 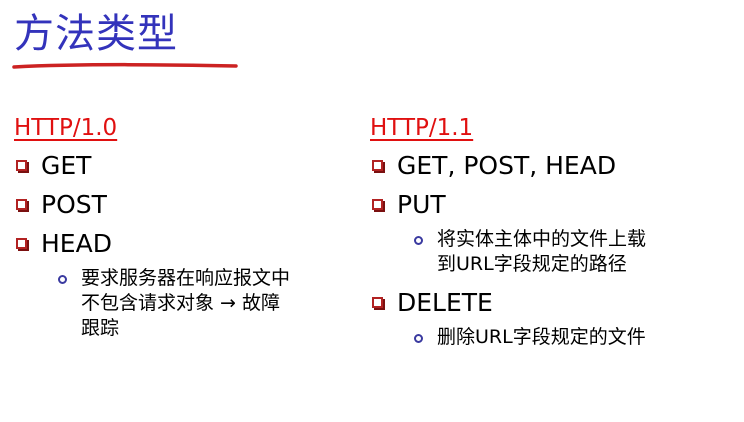 I want to click on put-description: 将实体主体中的文件上载 到URL字段规定的路径, so click(x=567, y=252).